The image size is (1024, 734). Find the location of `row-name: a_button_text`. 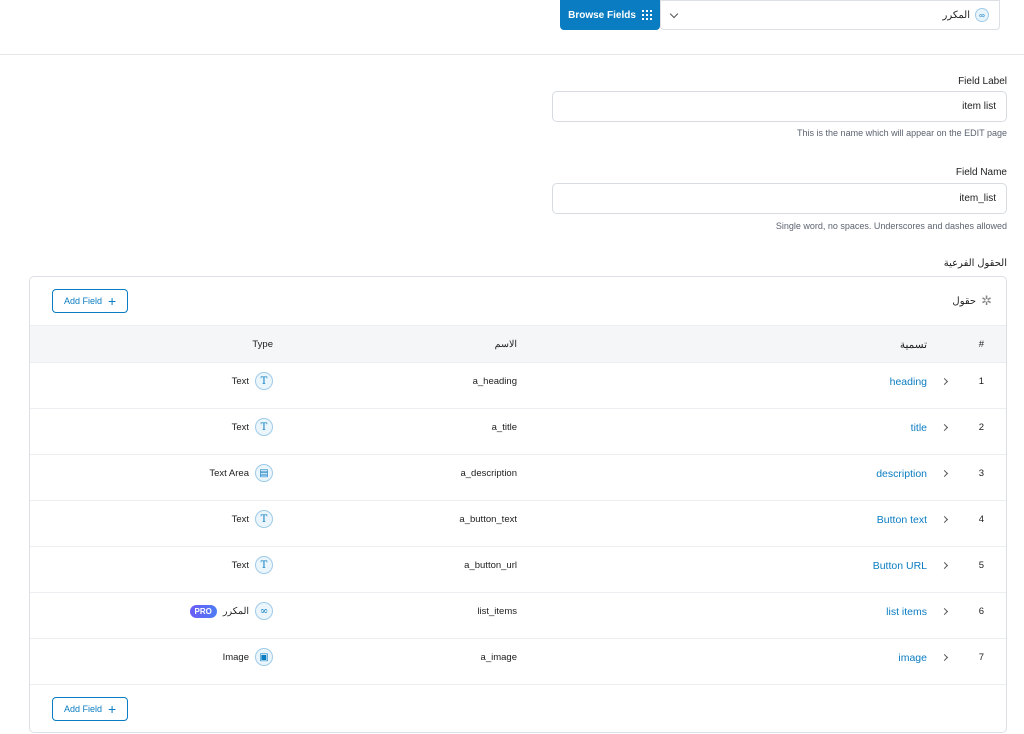

row-name: a_button_text is located at coordinates (488, 519).